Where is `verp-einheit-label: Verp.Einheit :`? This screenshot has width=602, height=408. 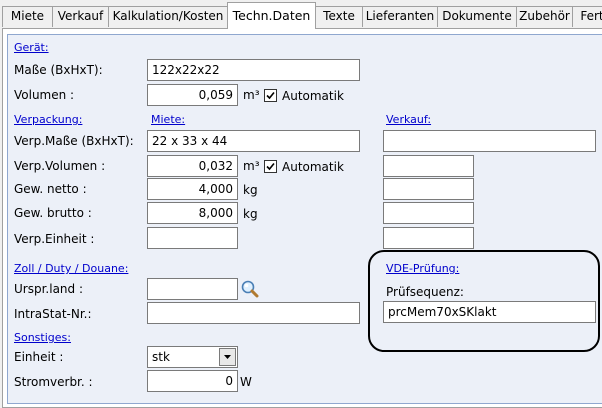
verp-einheit-label: Verp.Einheit : is located at coordinates (54, 239).